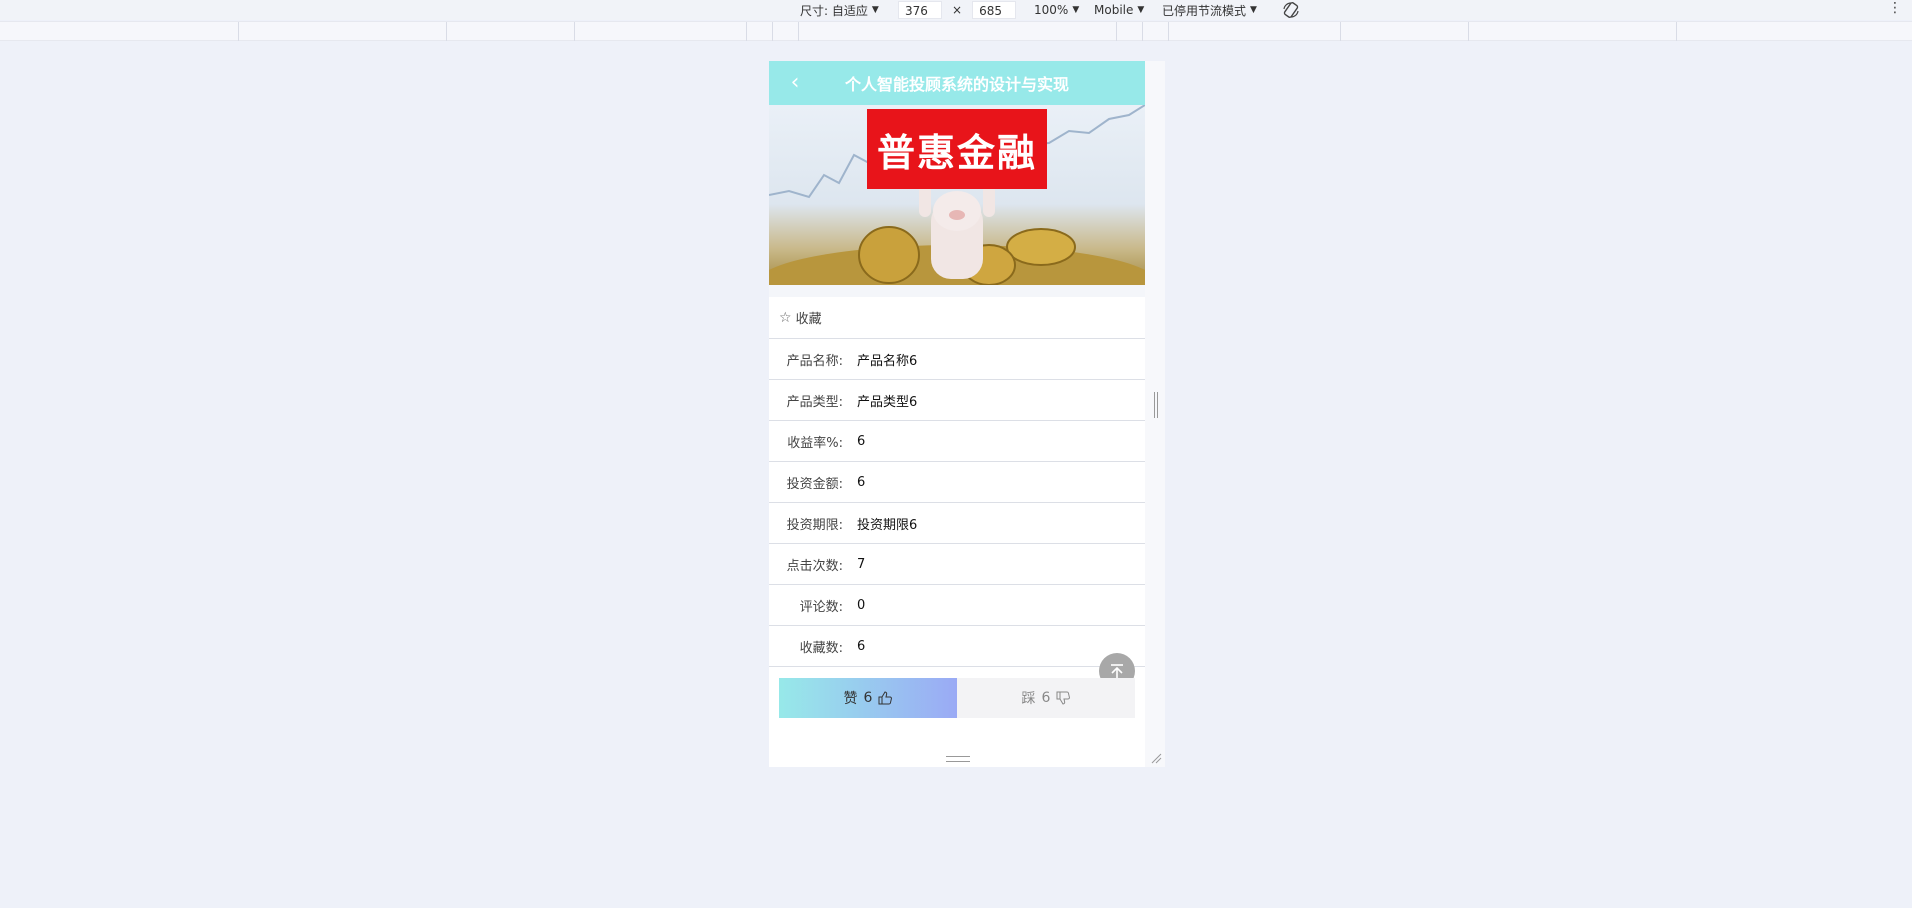 The height and width of the screenshot is (908, 1912). What do you see at coordinates (1028, 699) in the screenshot?
I see `dislike-label: 踩` at bounding box center [1028, 699].